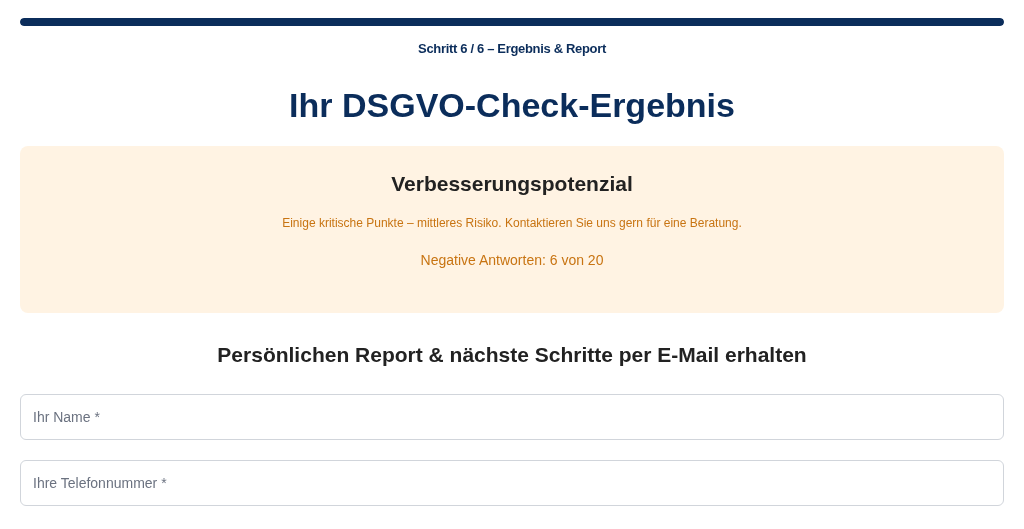  Describe the element at coordinates (512, 105) in the screenshot. I see `page-title: Ihr DSGVO-Check-Ergebnis` at that location.